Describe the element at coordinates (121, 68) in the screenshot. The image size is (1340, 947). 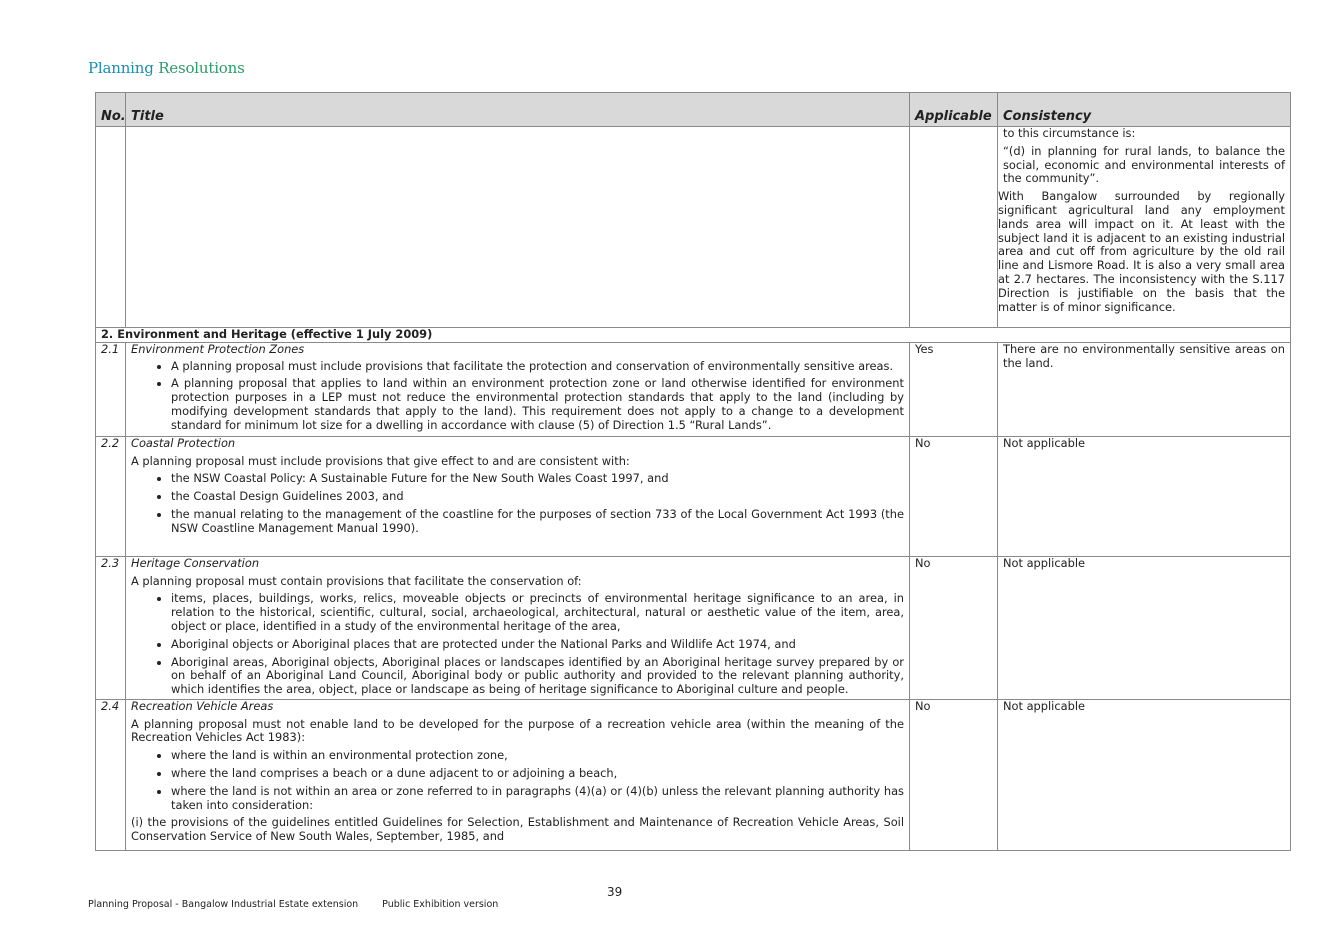
I see `heading-word-1: Planning` at that location.